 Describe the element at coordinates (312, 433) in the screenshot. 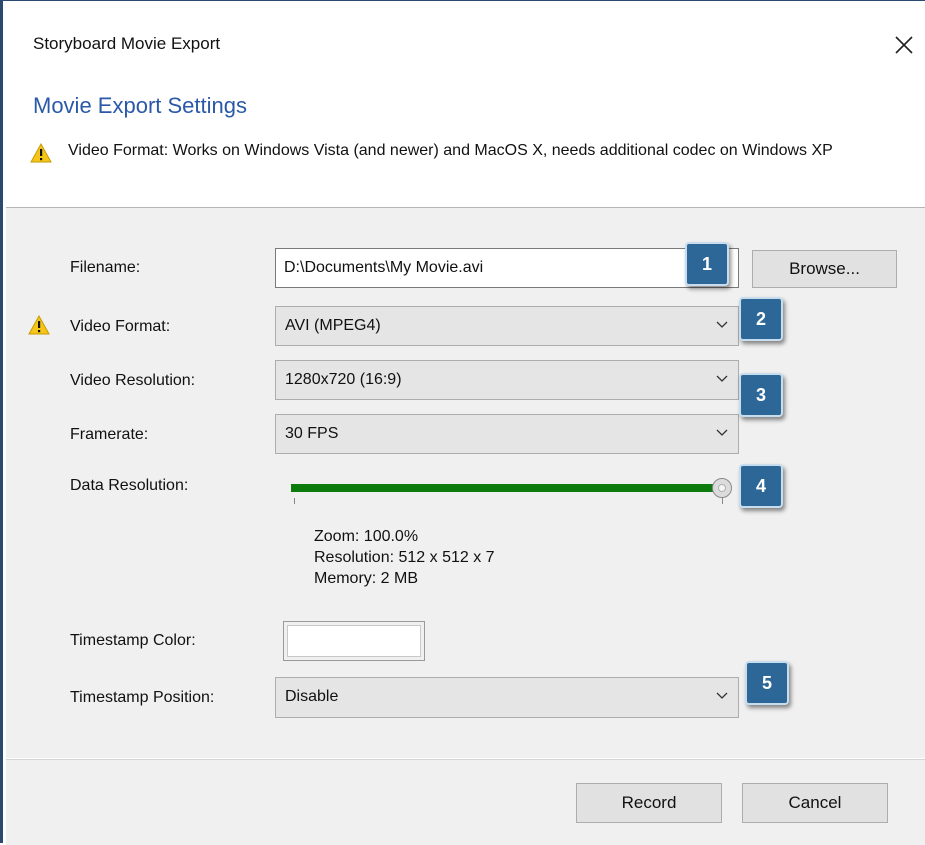

I see `framerate-value: 30 FPS` at that location.